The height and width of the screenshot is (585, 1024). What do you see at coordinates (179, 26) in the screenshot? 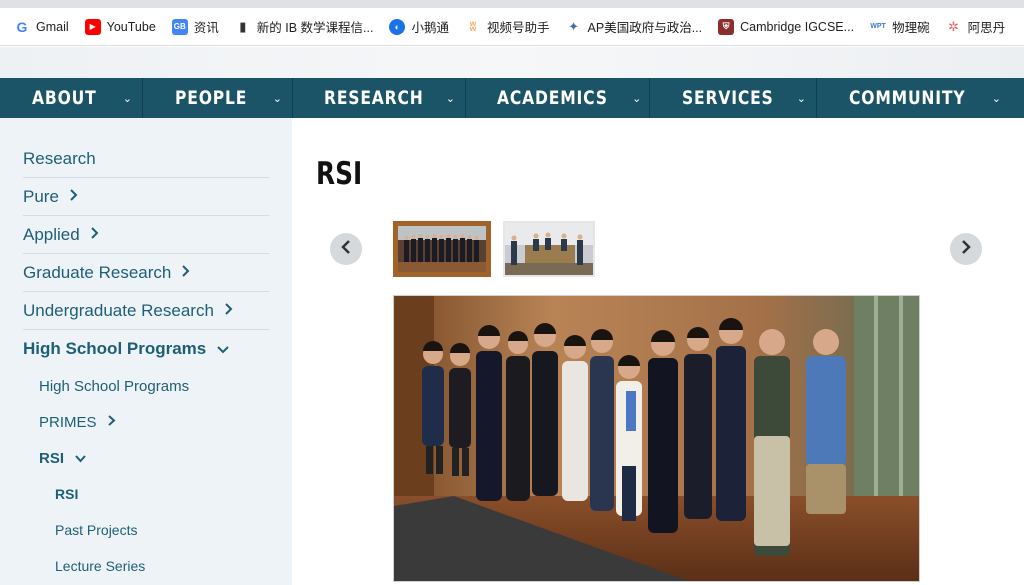
I see `news-icon: GB` at bounding box center [179, 26].